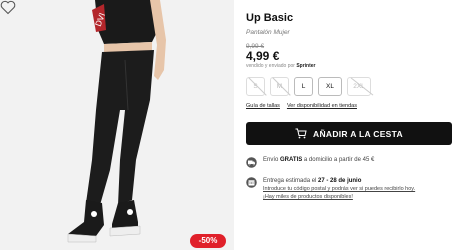 This screenshot has height=250, width=475. I want to click on product-title: Up Basic, so click(270, 18).